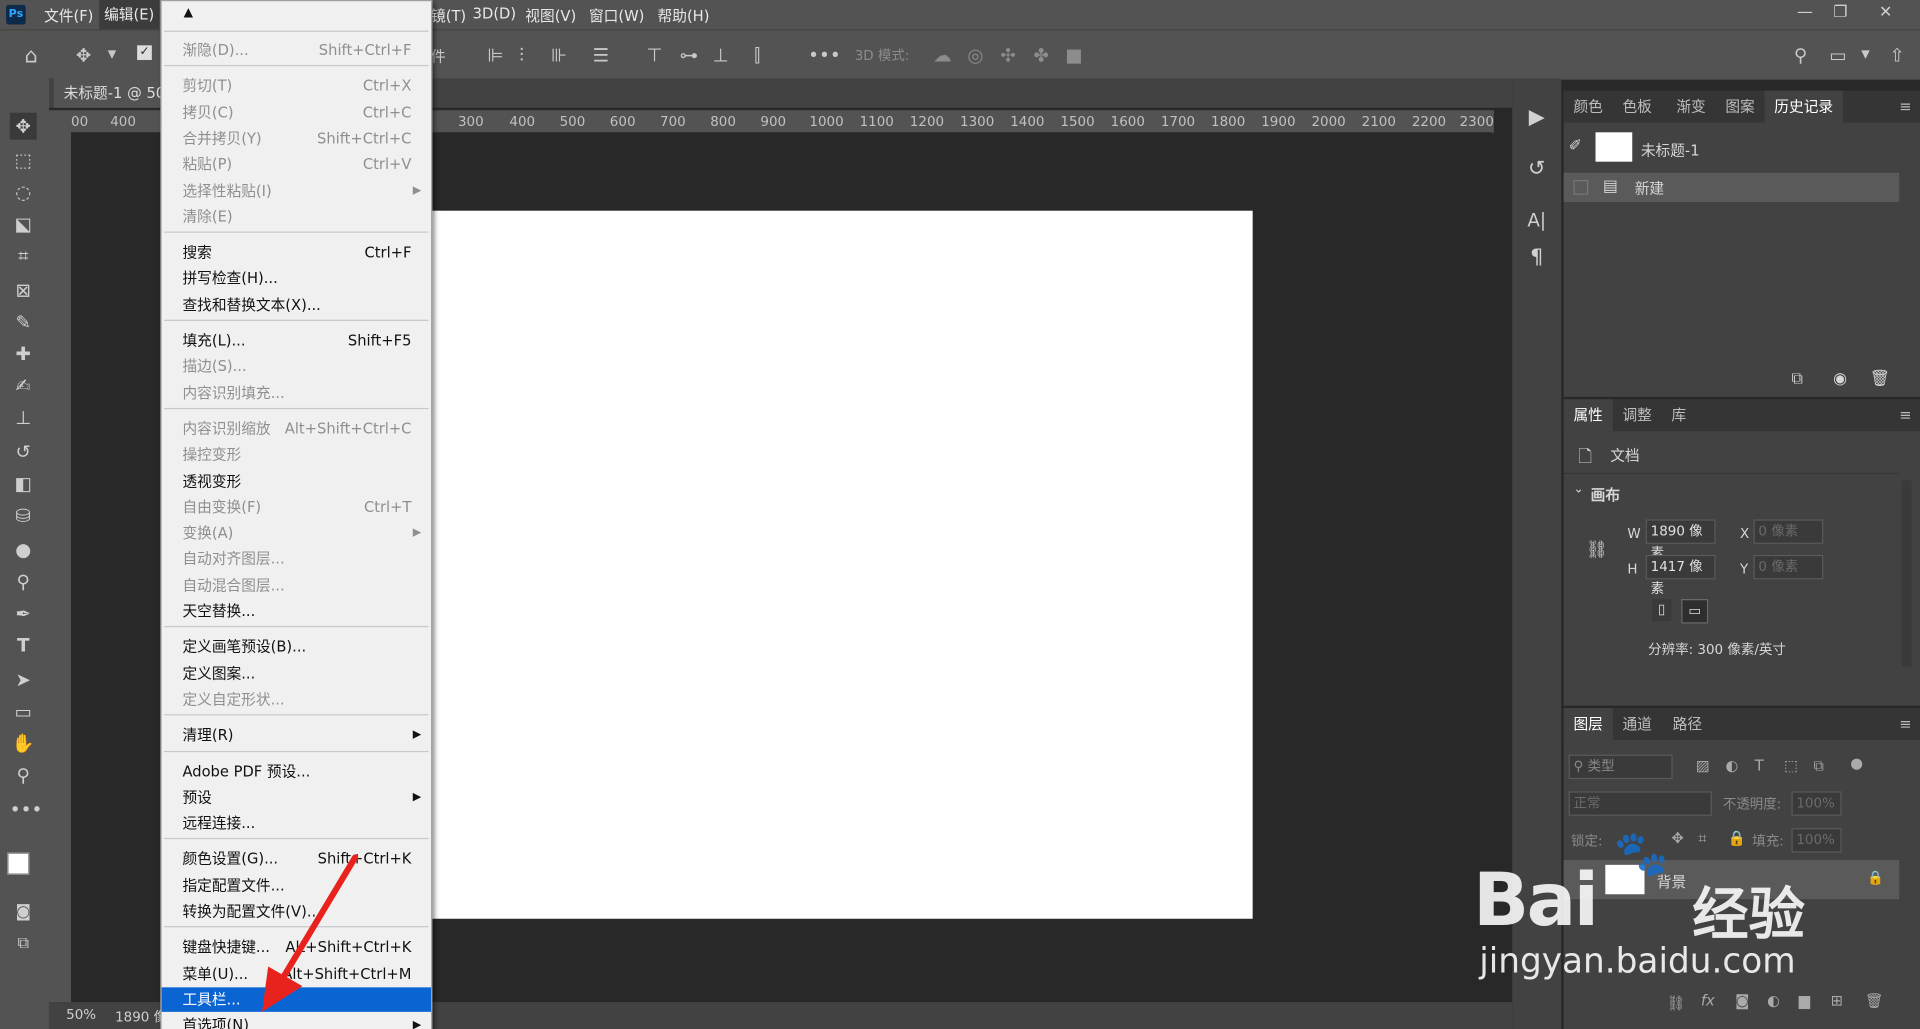  Describe the element at coordinates (318, 919) in the screenshot. I see `arrow-shaft` at that location.